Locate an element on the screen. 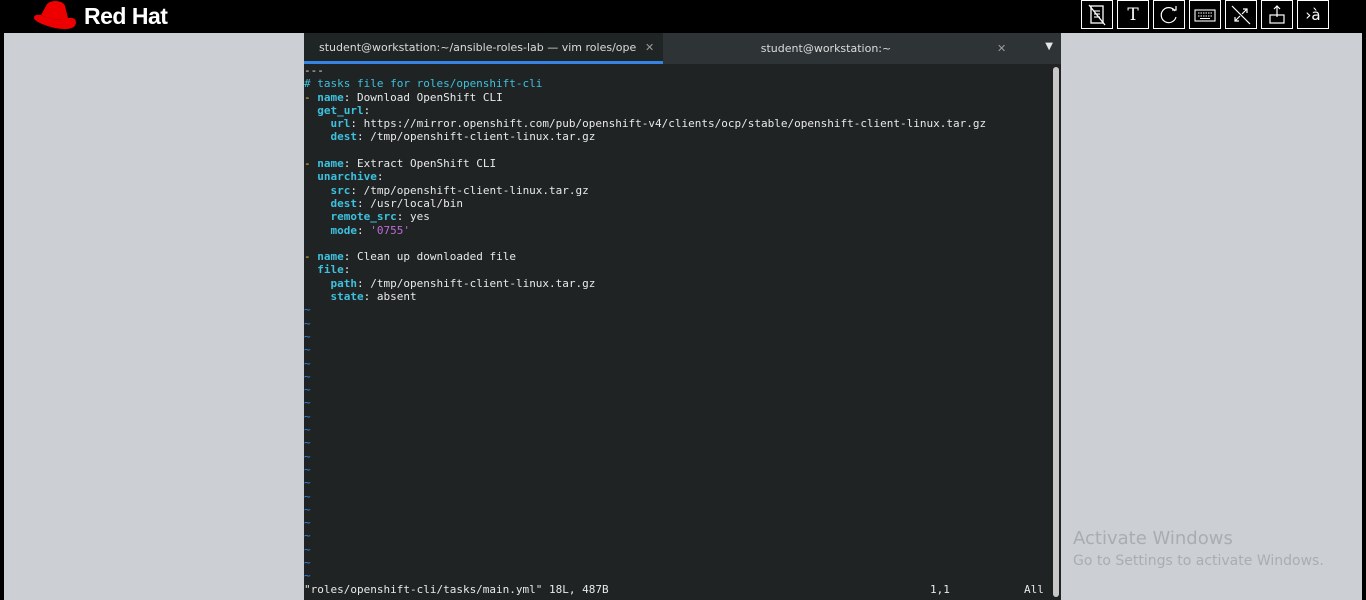 The width and height of the screenshot is (1366, 600). code-line: - name: Clean up downloaded file is located at coordinates (410, 257).